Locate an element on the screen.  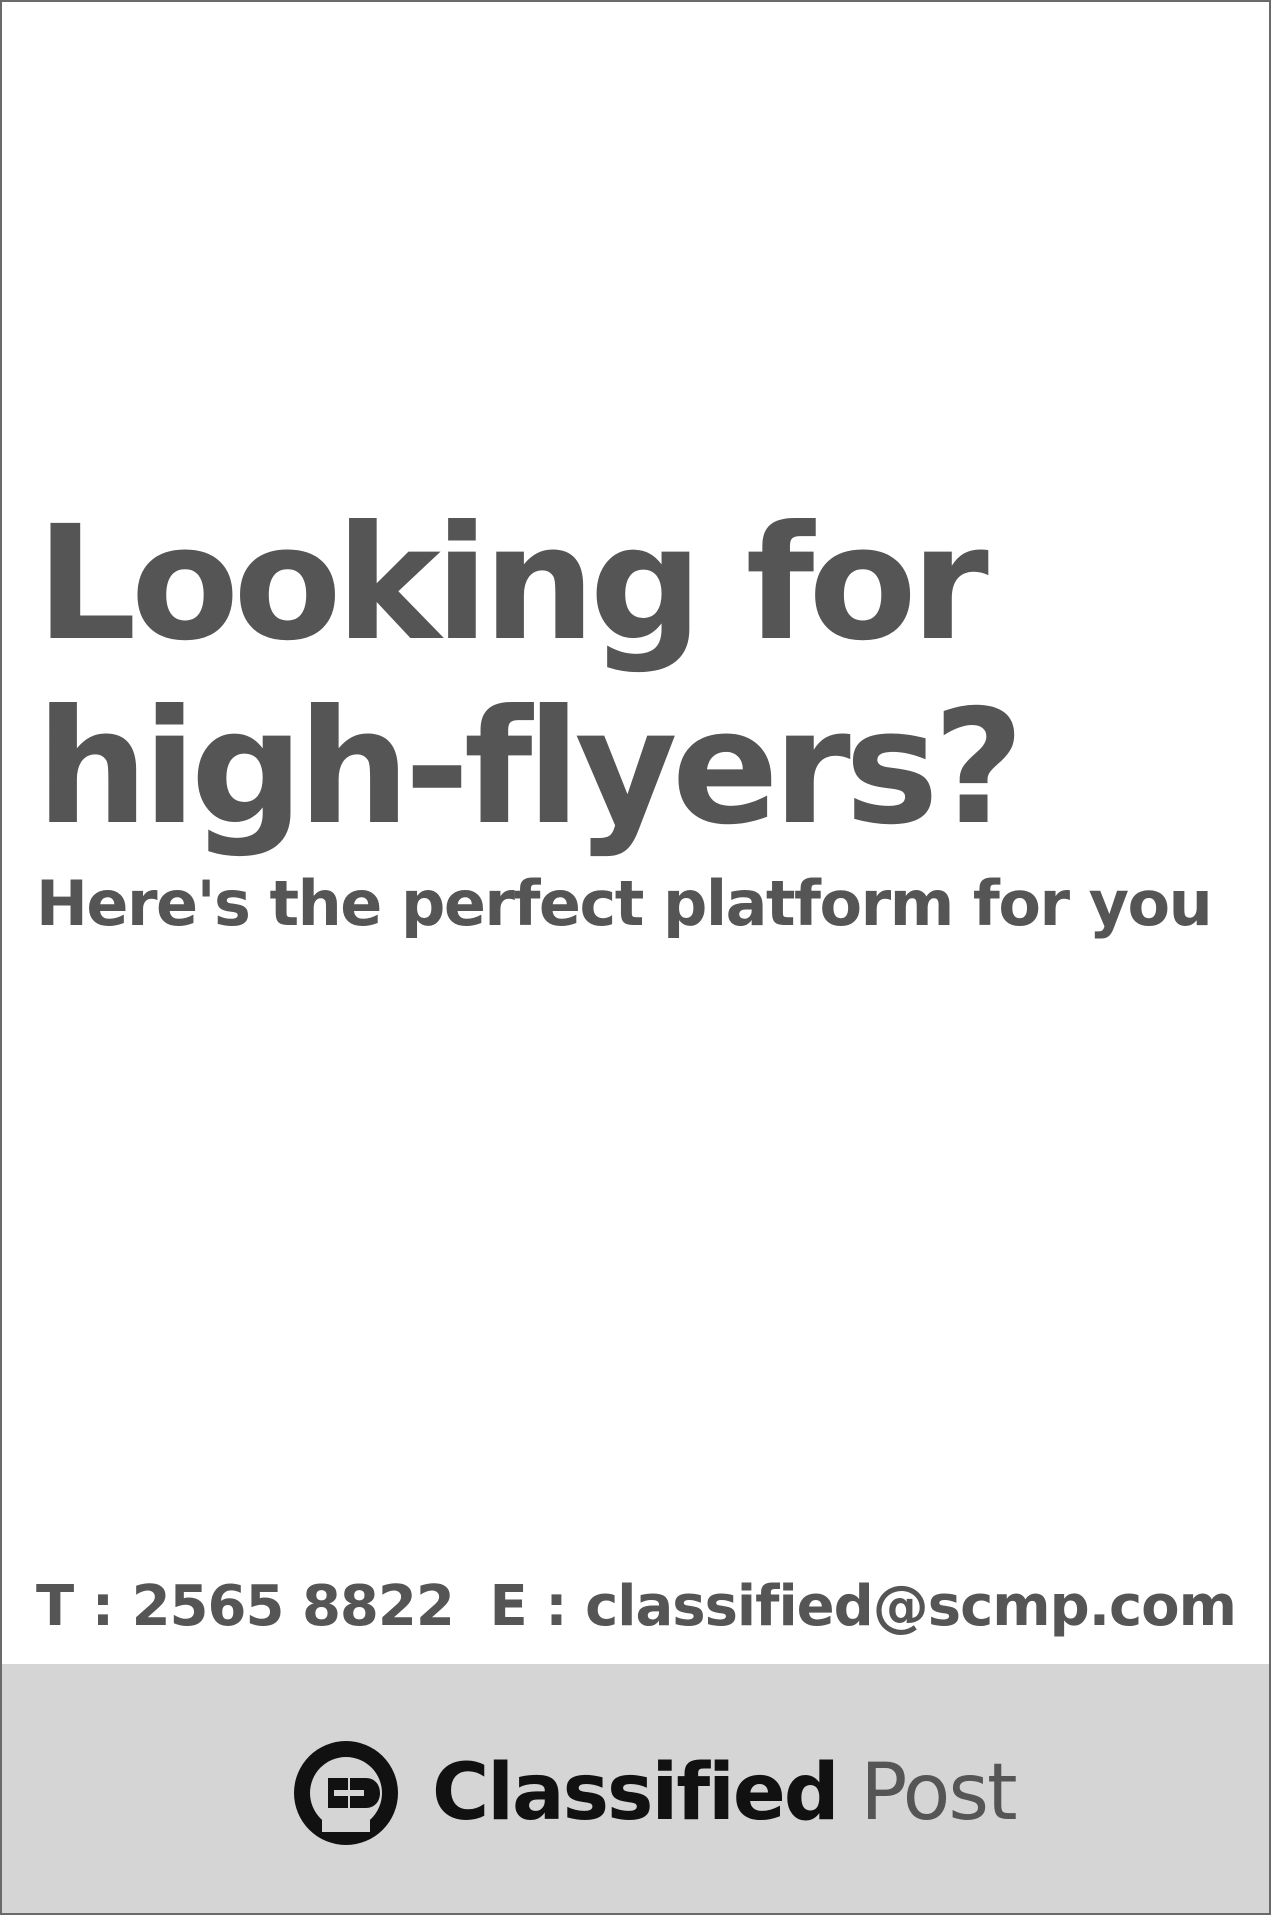
classified-post-logo-icon is located at coordinates (346, 1793).